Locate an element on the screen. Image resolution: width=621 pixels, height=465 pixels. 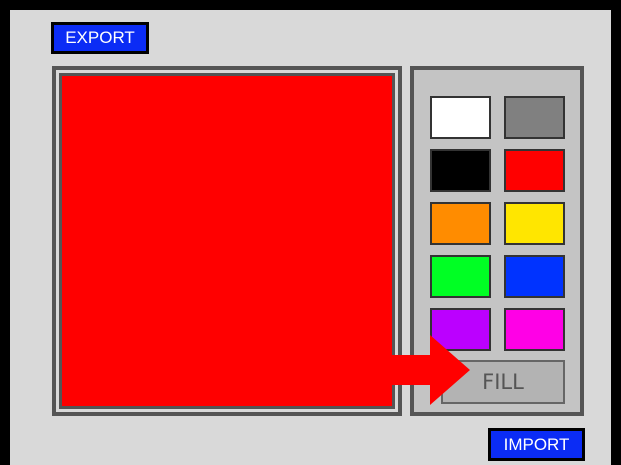
swatch-magenta is located at coordinates (534, 329).